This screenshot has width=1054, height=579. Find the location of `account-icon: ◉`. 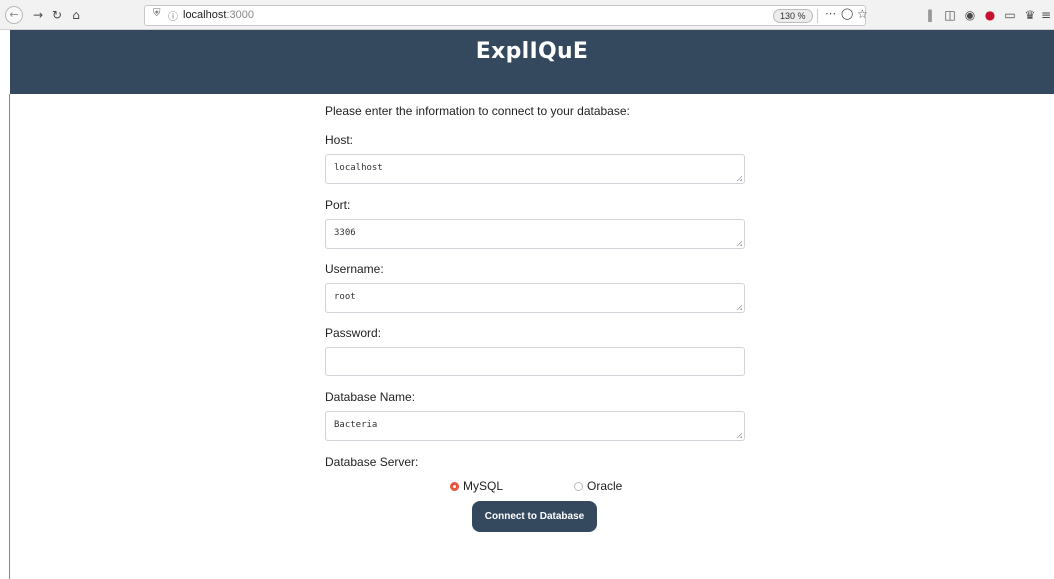

account-icon: ◉ is located at coordinates (970, 15).